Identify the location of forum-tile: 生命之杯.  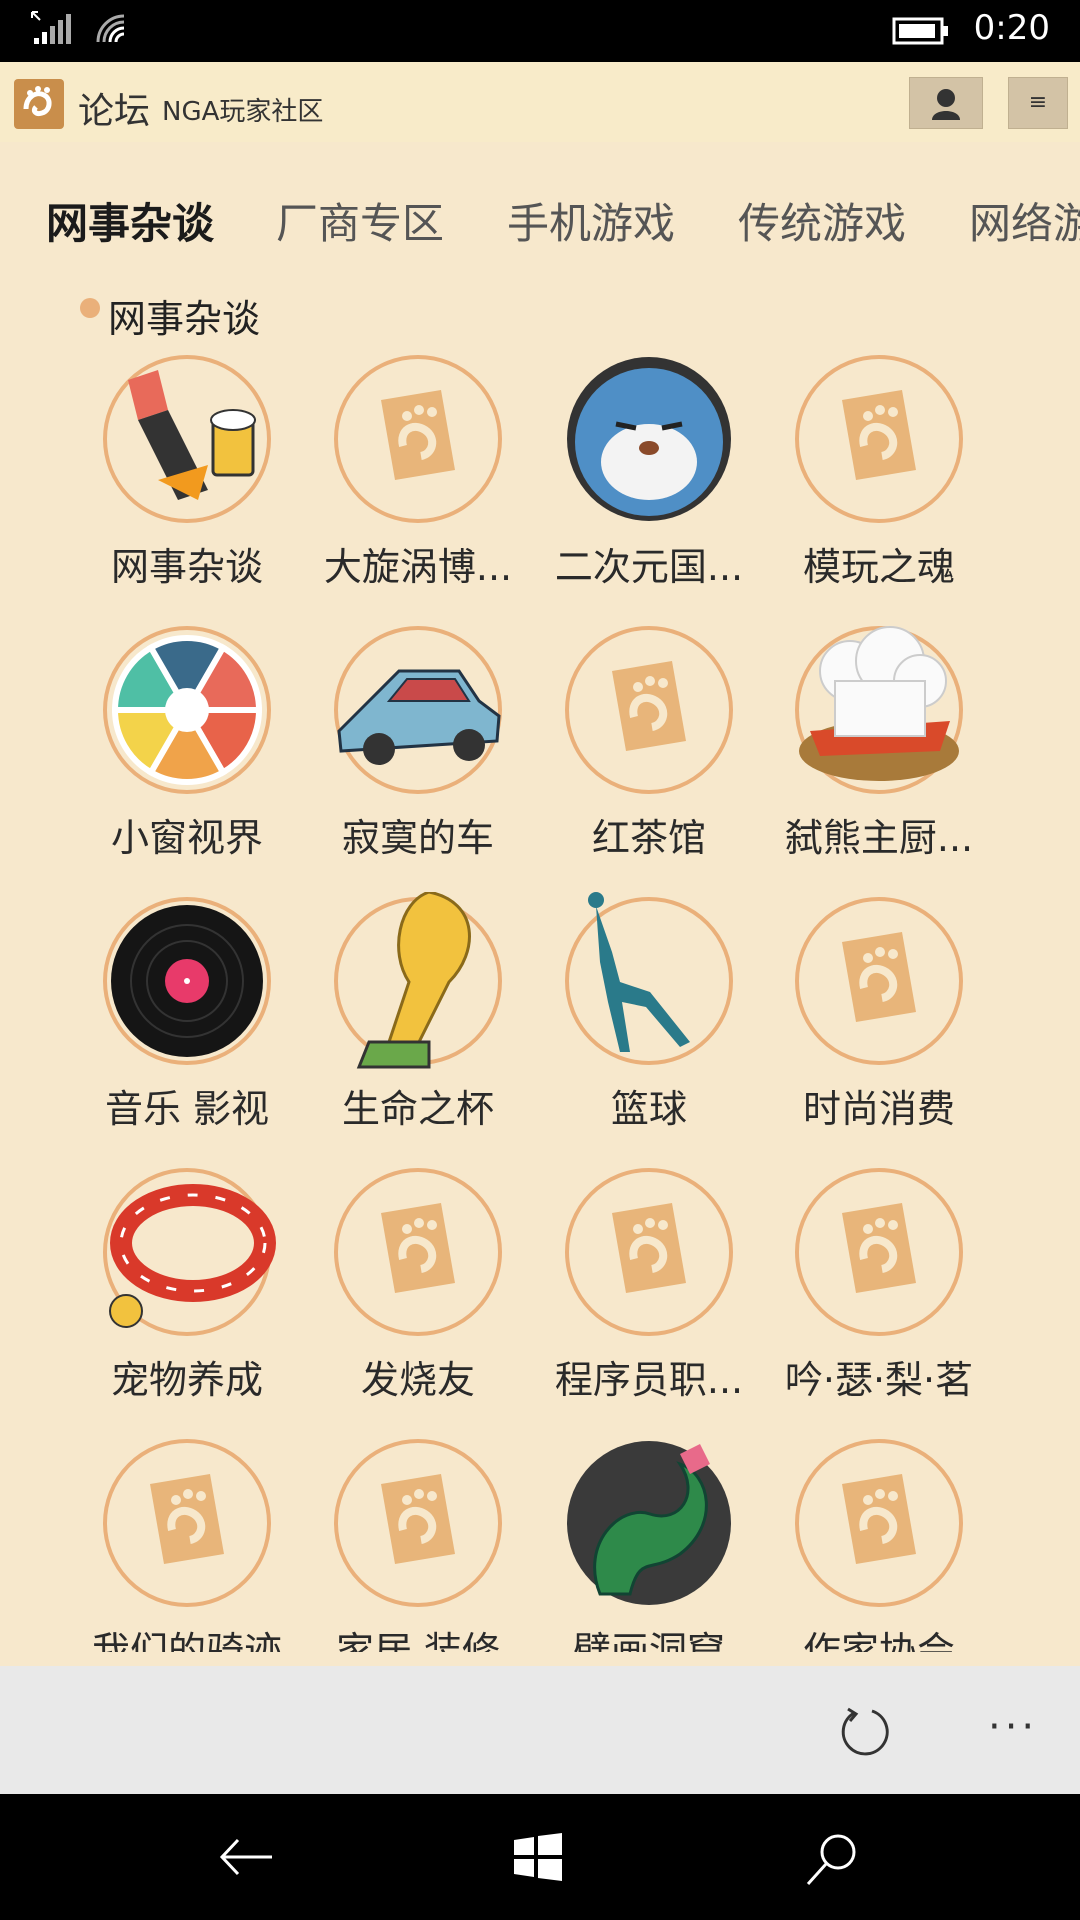
(418, 1017).